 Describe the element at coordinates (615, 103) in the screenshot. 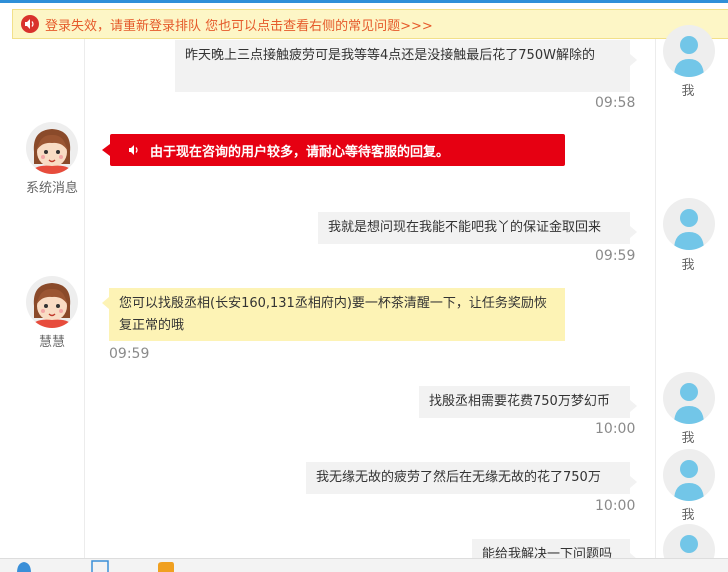

I see `message-time: 09:58` at that location.